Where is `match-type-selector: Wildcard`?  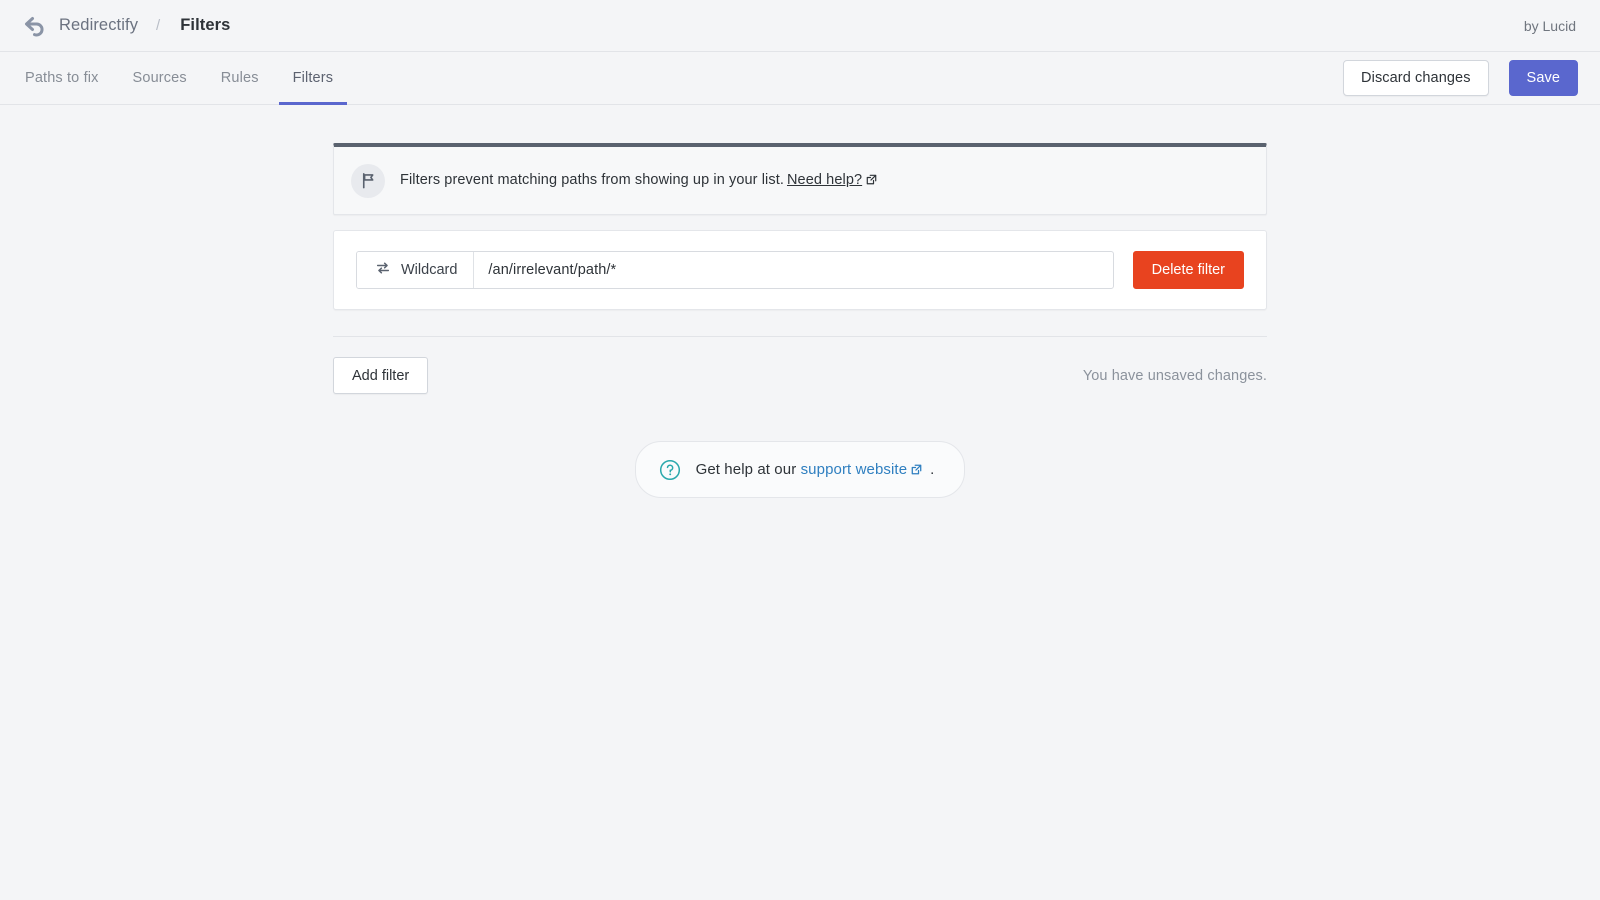
match-type-selector: Wildcard is located at coordinates (416, 270).